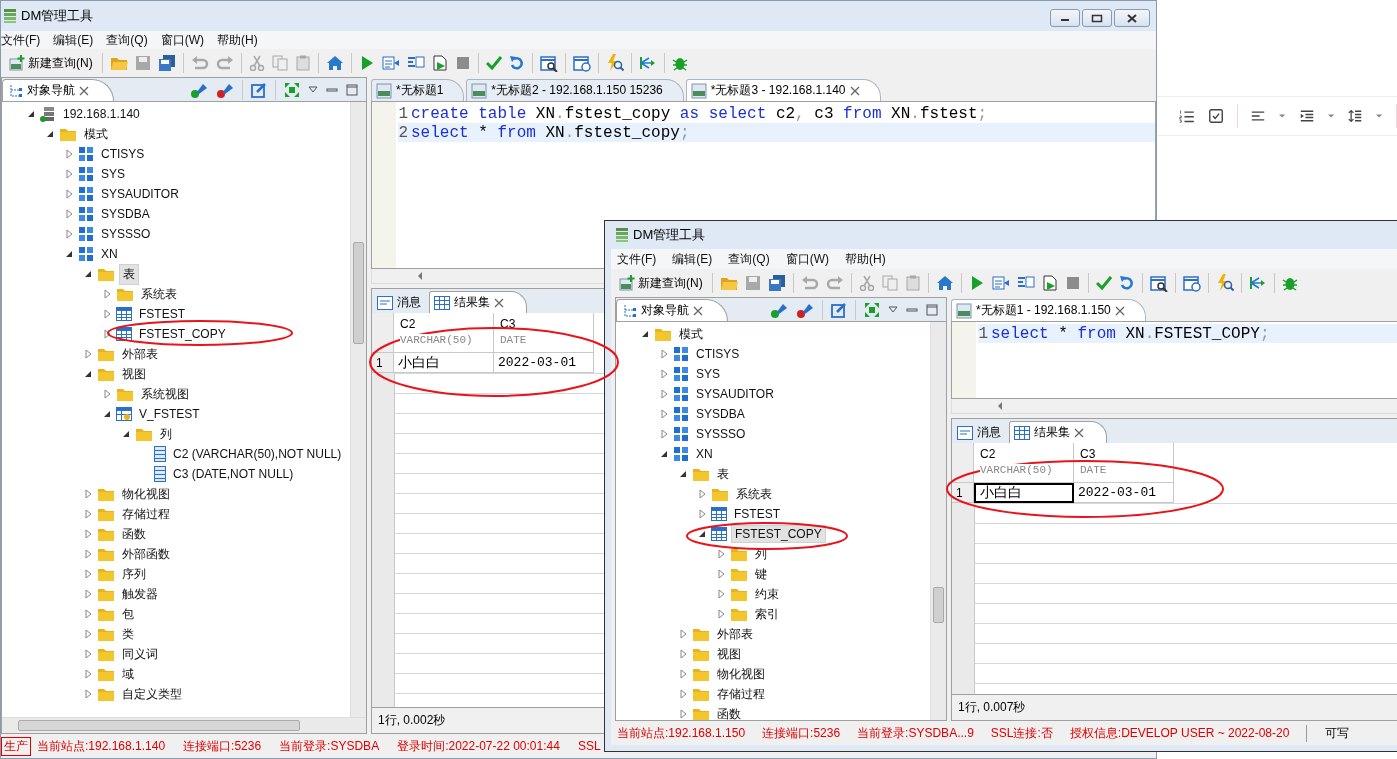 The width and height of the screenshot is (1397, 759). Describe the element at coordinates (872, 310) in the screenshot. I see `expand-arrows-icon` at that location.